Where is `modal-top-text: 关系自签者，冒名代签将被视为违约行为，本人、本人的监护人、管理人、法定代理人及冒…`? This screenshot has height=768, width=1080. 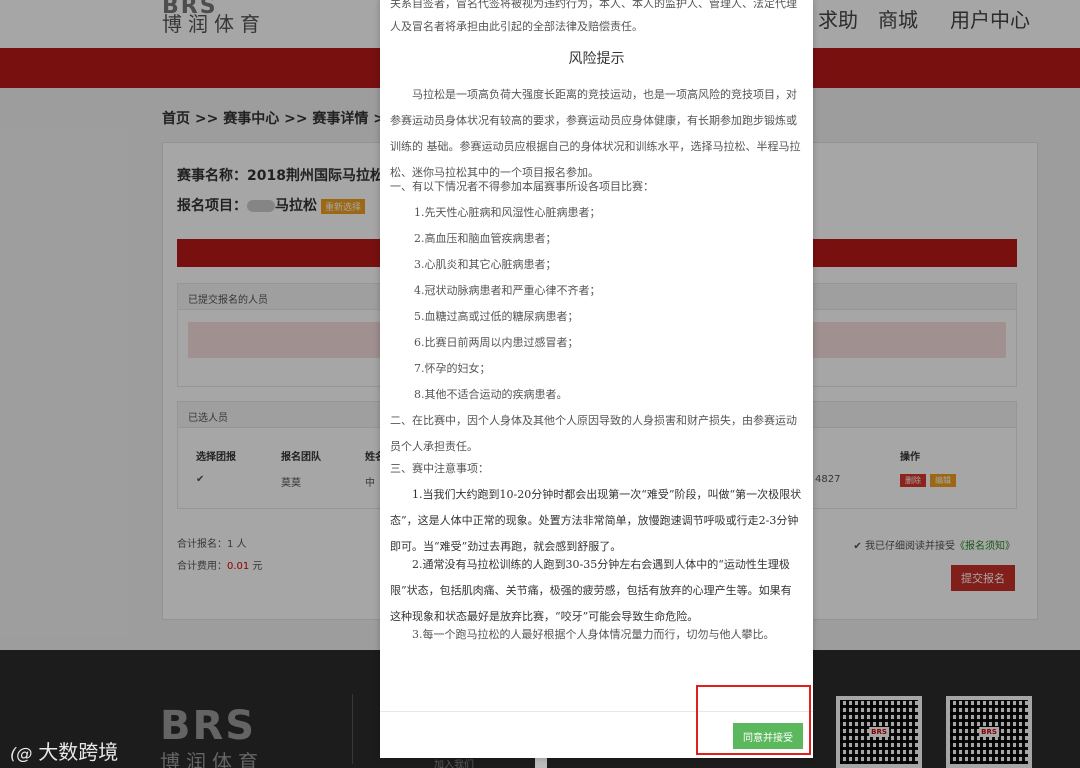
modal-top-text: 关系自签者，冒名代签将被视为违约行为，本人、本人的监护人、管理人、法定代理人及冒… is located at coordinates (593, 16).